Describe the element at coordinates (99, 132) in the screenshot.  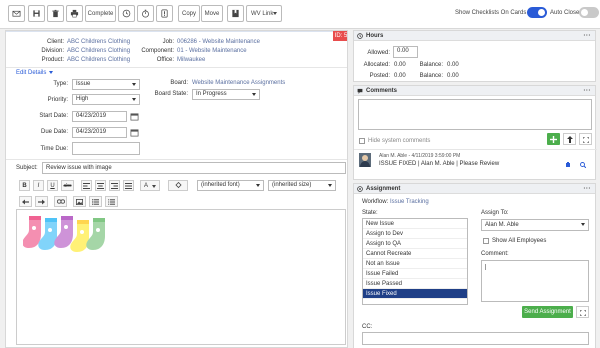
I see `due-date-input: 04/23/2019` at that location.